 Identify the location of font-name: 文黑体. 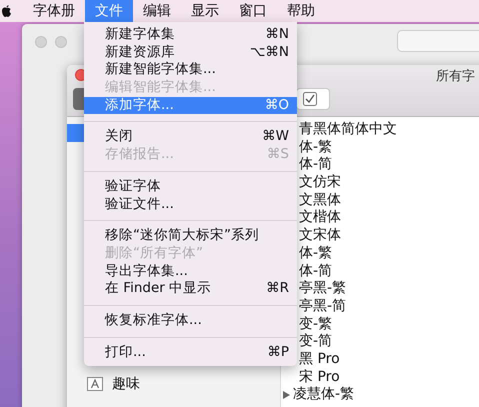
(320, 201).